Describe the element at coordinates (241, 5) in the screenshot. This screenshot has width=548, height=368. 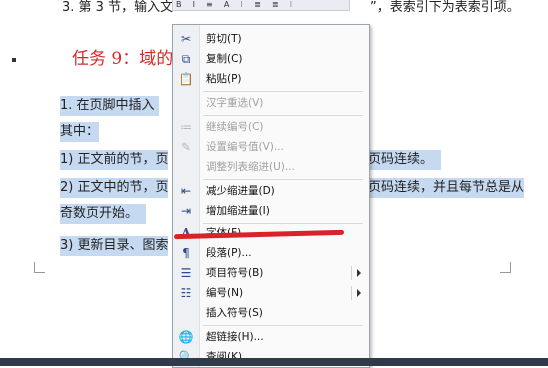
I see `list-icon: ⁝` at that location.